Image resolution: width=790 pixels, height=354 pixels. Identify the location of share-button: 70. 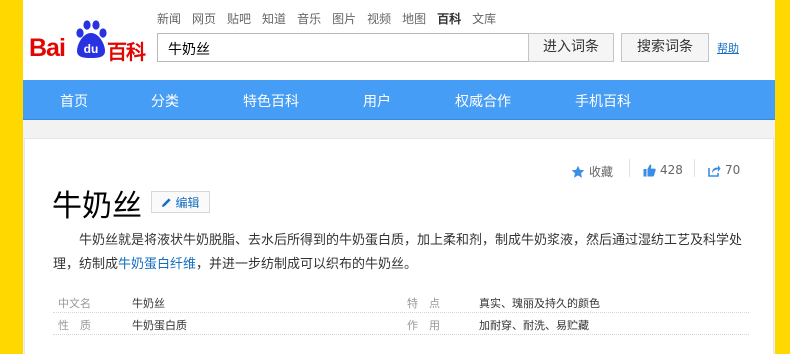
(724, 170).